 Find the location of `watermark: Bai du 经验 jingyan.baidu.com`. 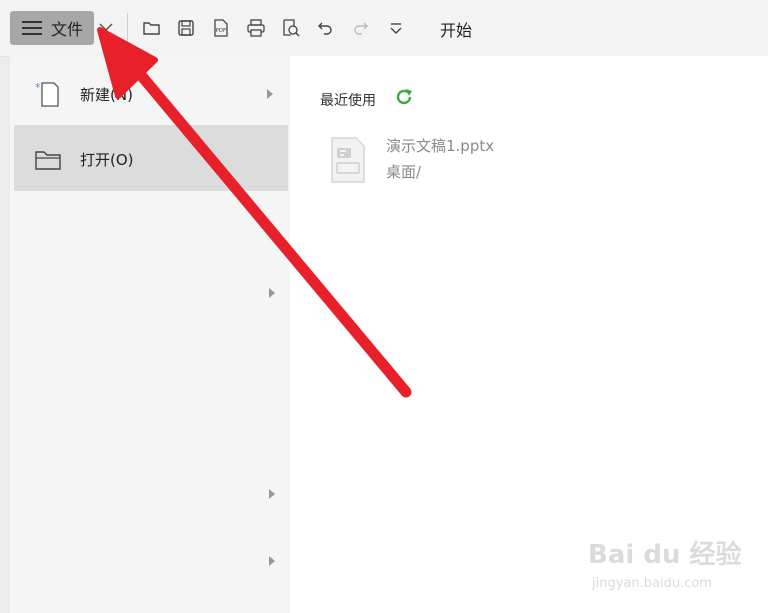

watermark: Bai du 经验 jingyan.baidu.com is located at coordinates (673, 569).